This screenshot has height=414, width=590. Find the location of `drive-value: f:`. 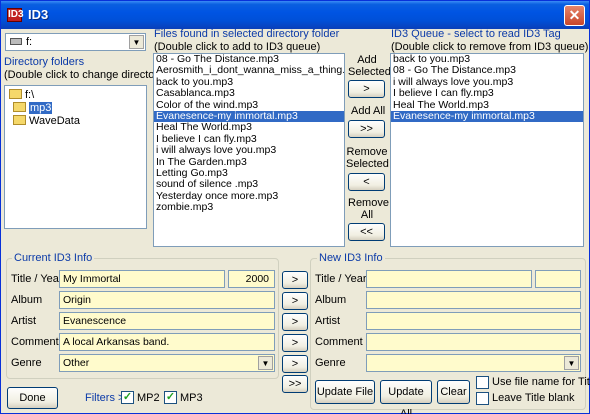

drive-value: f: is located at coordinates (29, 42).